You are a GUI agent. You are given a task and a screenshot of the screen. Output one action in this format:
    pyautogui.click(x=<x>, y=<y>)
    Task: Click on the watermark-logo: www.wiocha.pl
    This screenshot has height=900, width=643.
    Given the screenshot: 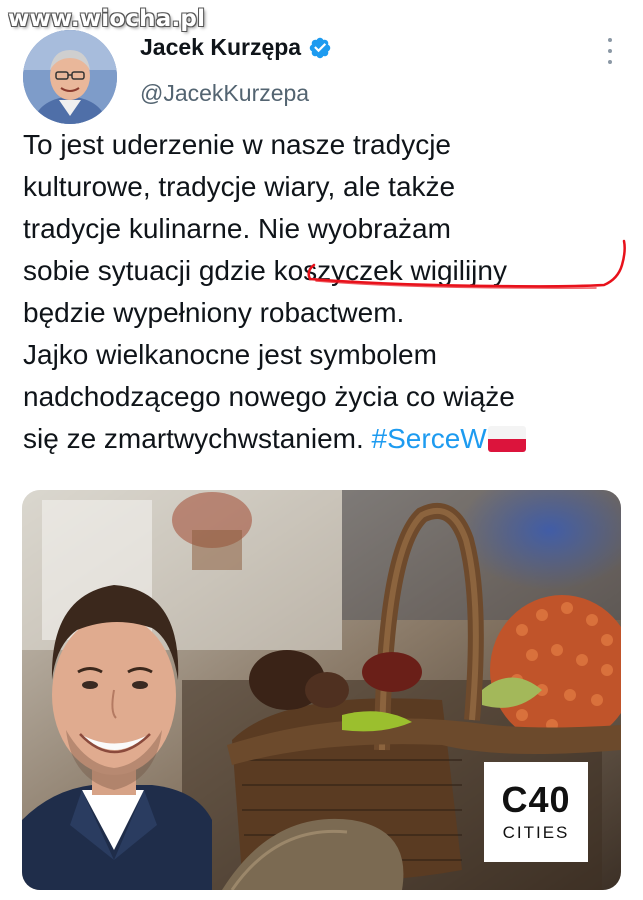 What is the action you would take?
    pyautogui.click(x=107, y=19)
    